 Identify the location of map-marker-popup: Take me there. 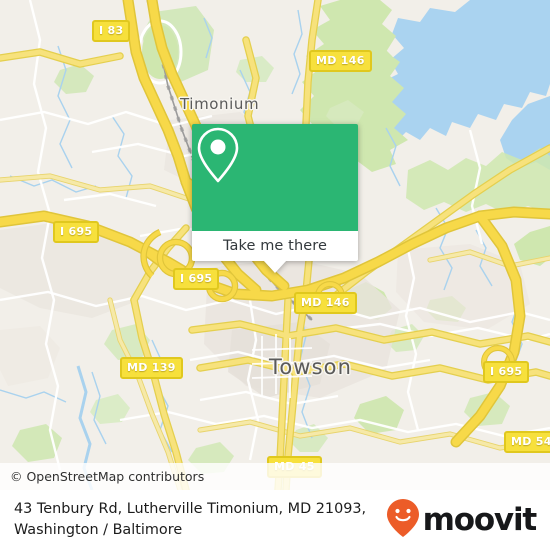
(275, 198).